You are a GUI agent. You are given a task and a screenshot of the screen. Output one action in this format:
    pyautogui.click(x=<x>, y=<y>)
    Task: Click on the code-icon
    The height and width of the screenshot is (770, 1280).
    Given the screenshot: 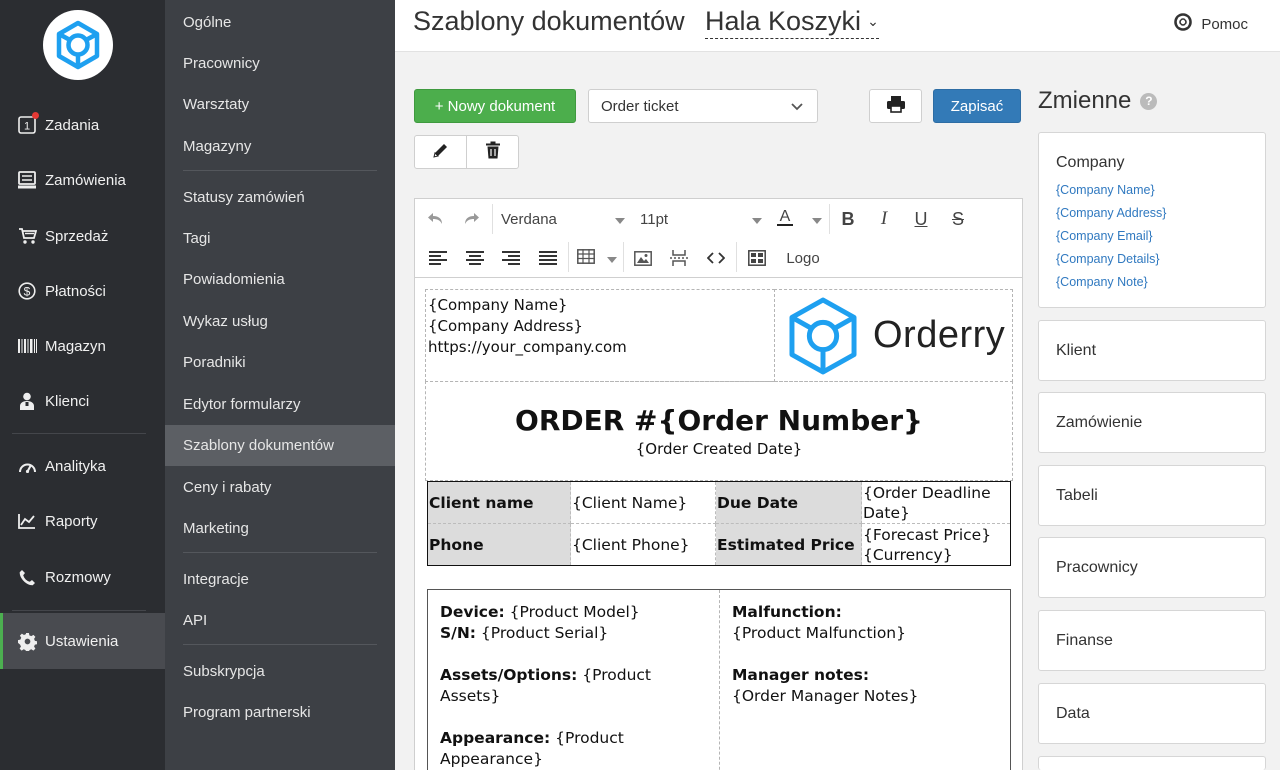 What is the action you would take?
    pyautogui.click(x=716, y=258)
    